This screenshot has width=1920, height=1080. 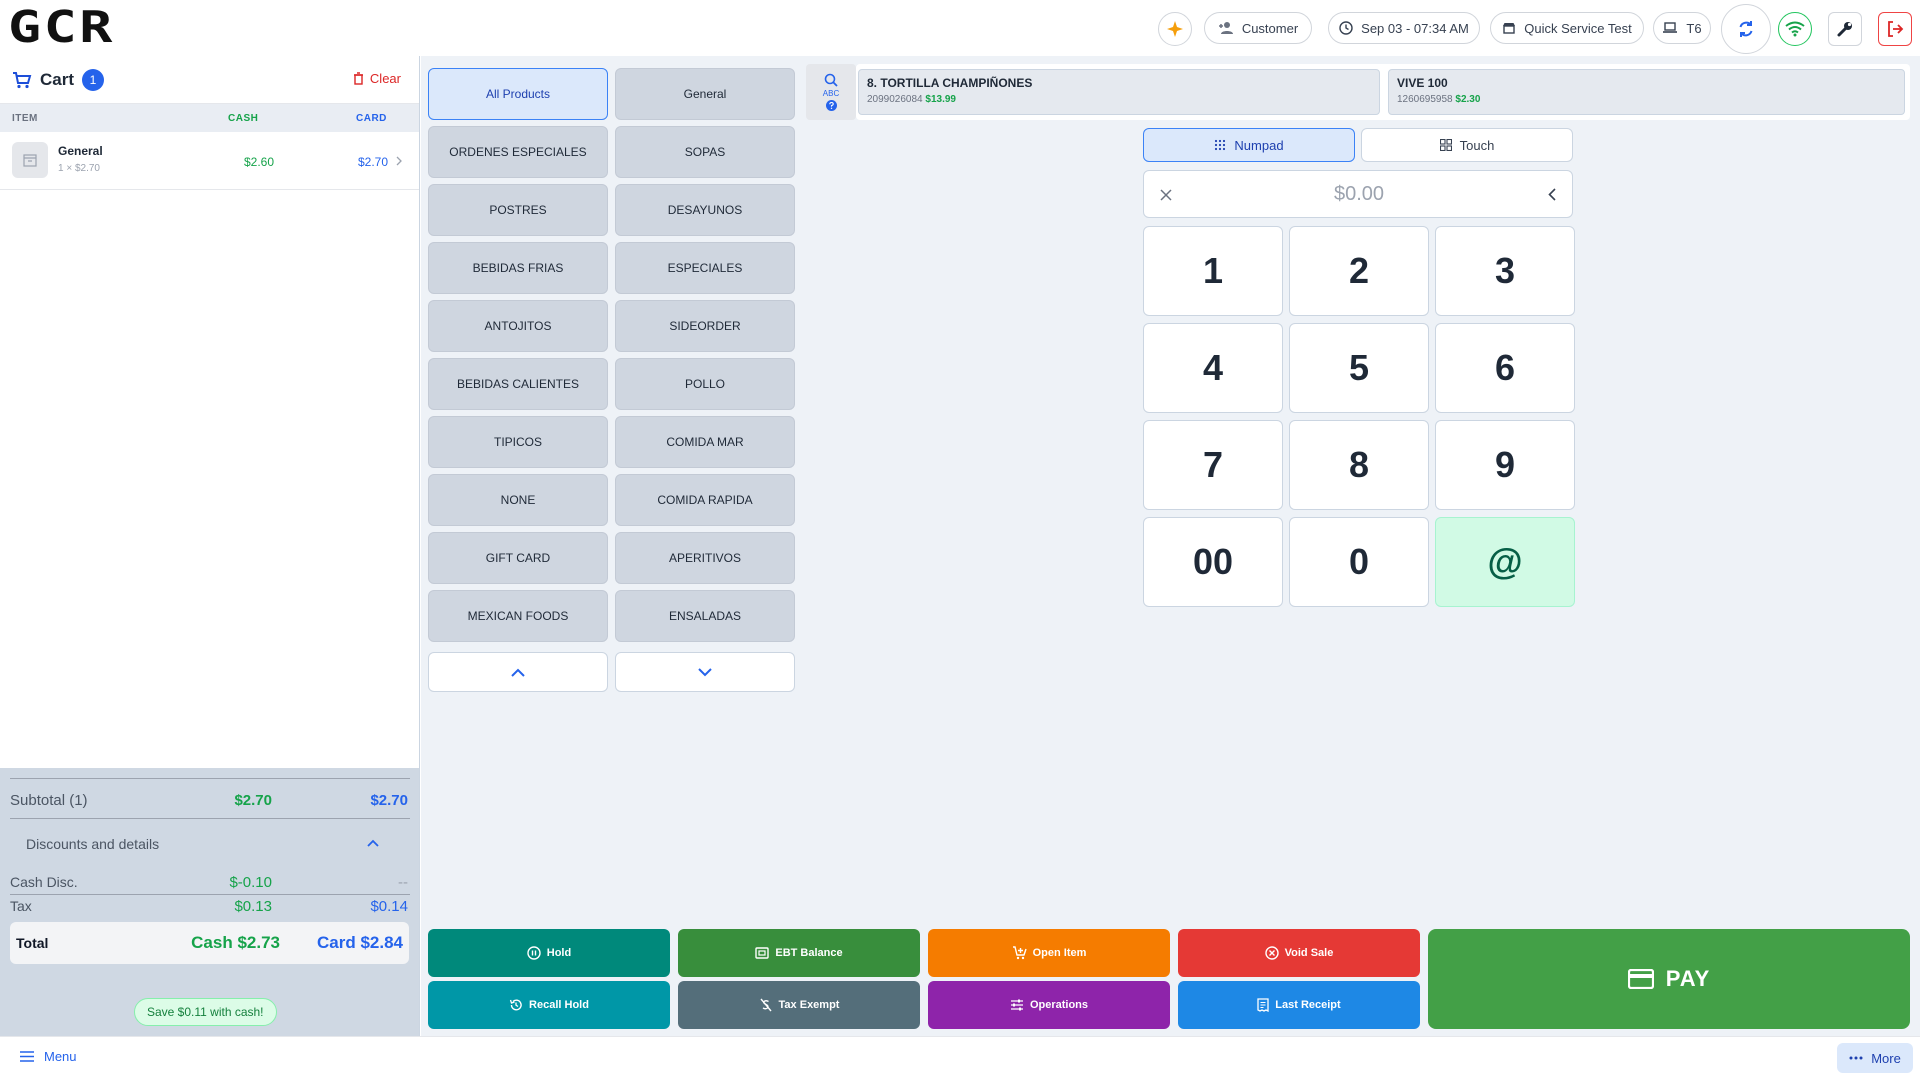 What do you see at coordinates (1299, 1005) in the screenshot?
I see `last-receipt-button: Last Receipt` at bounding box center [1299, 1005].